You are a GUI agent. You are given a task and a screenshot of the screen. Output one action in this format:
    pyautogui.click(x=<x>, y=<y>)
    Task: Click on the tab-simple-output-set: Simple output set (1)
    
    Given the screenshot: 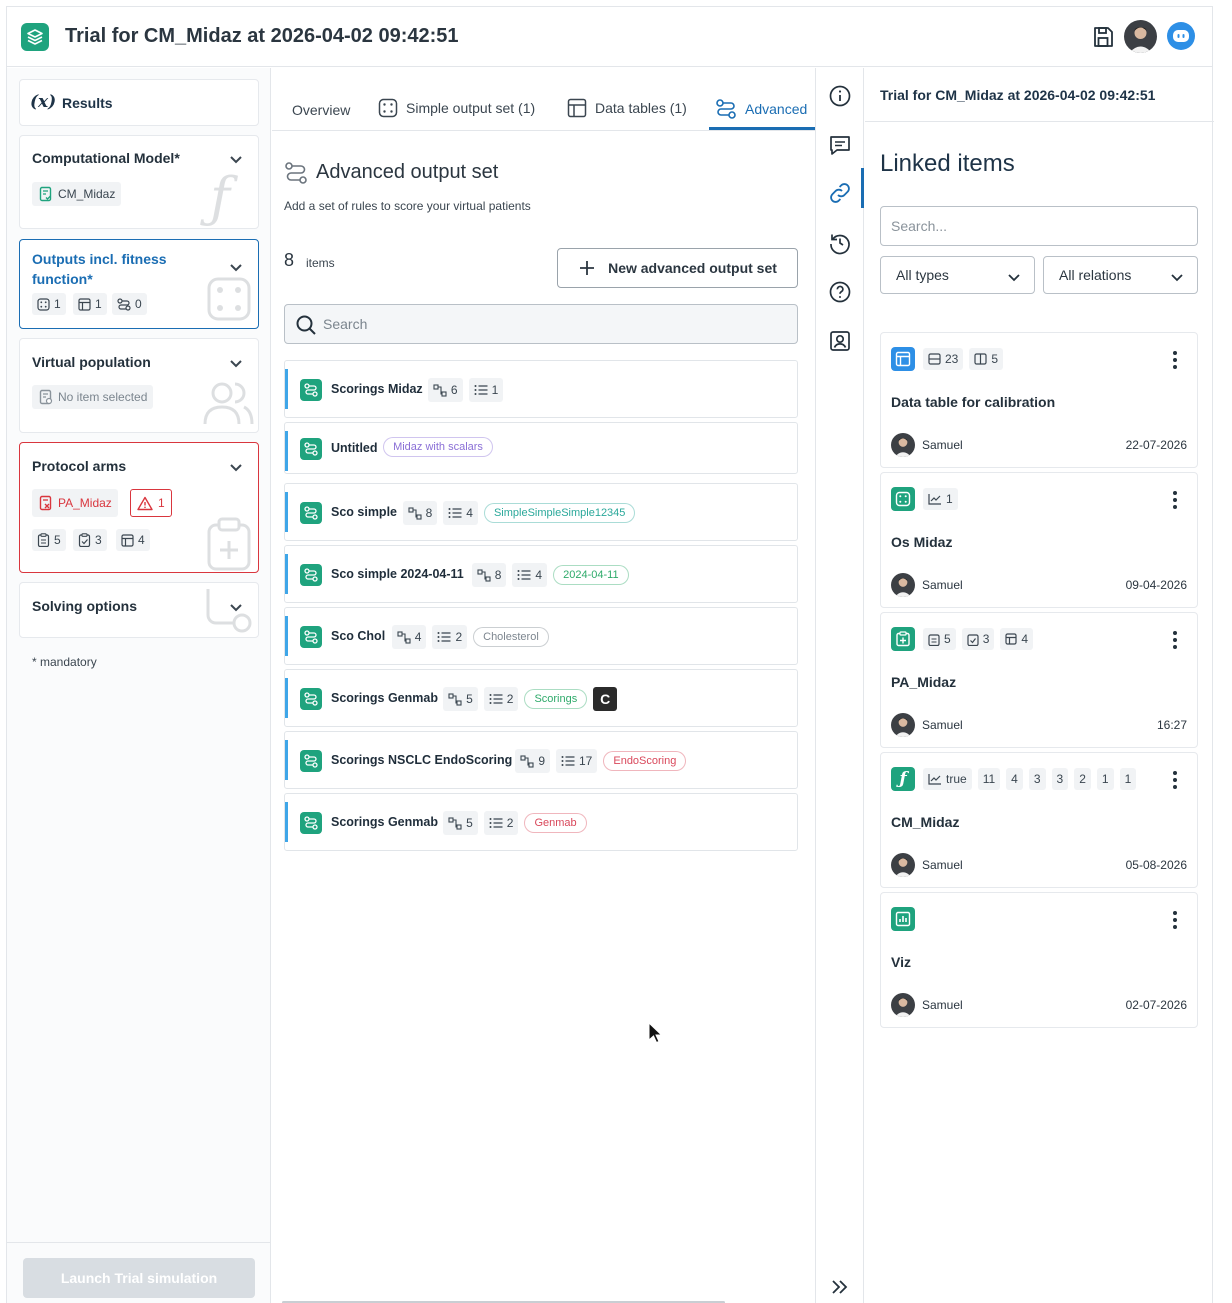 What is the action you would take?
    pyautogui.click(x=456, y=108)
    